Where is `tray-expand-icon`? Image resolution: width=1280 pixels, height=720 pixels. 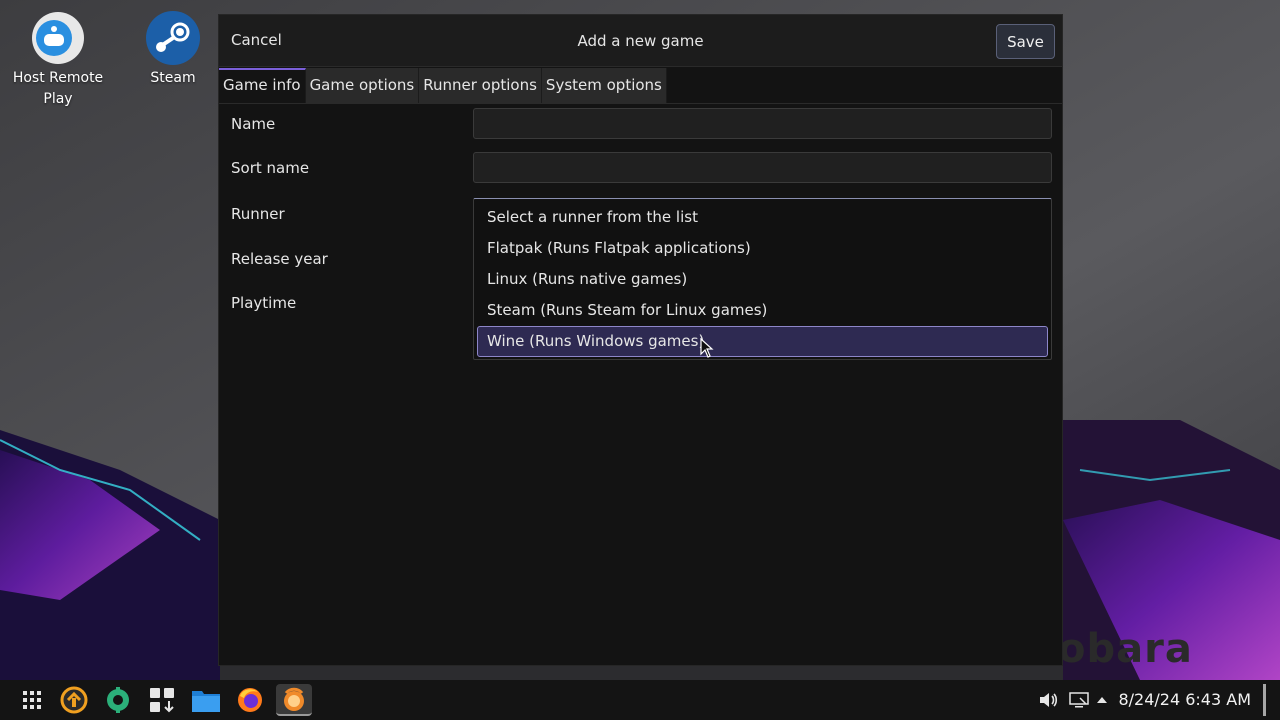 tray-expand-icon is located at coordinates (1102, 700).